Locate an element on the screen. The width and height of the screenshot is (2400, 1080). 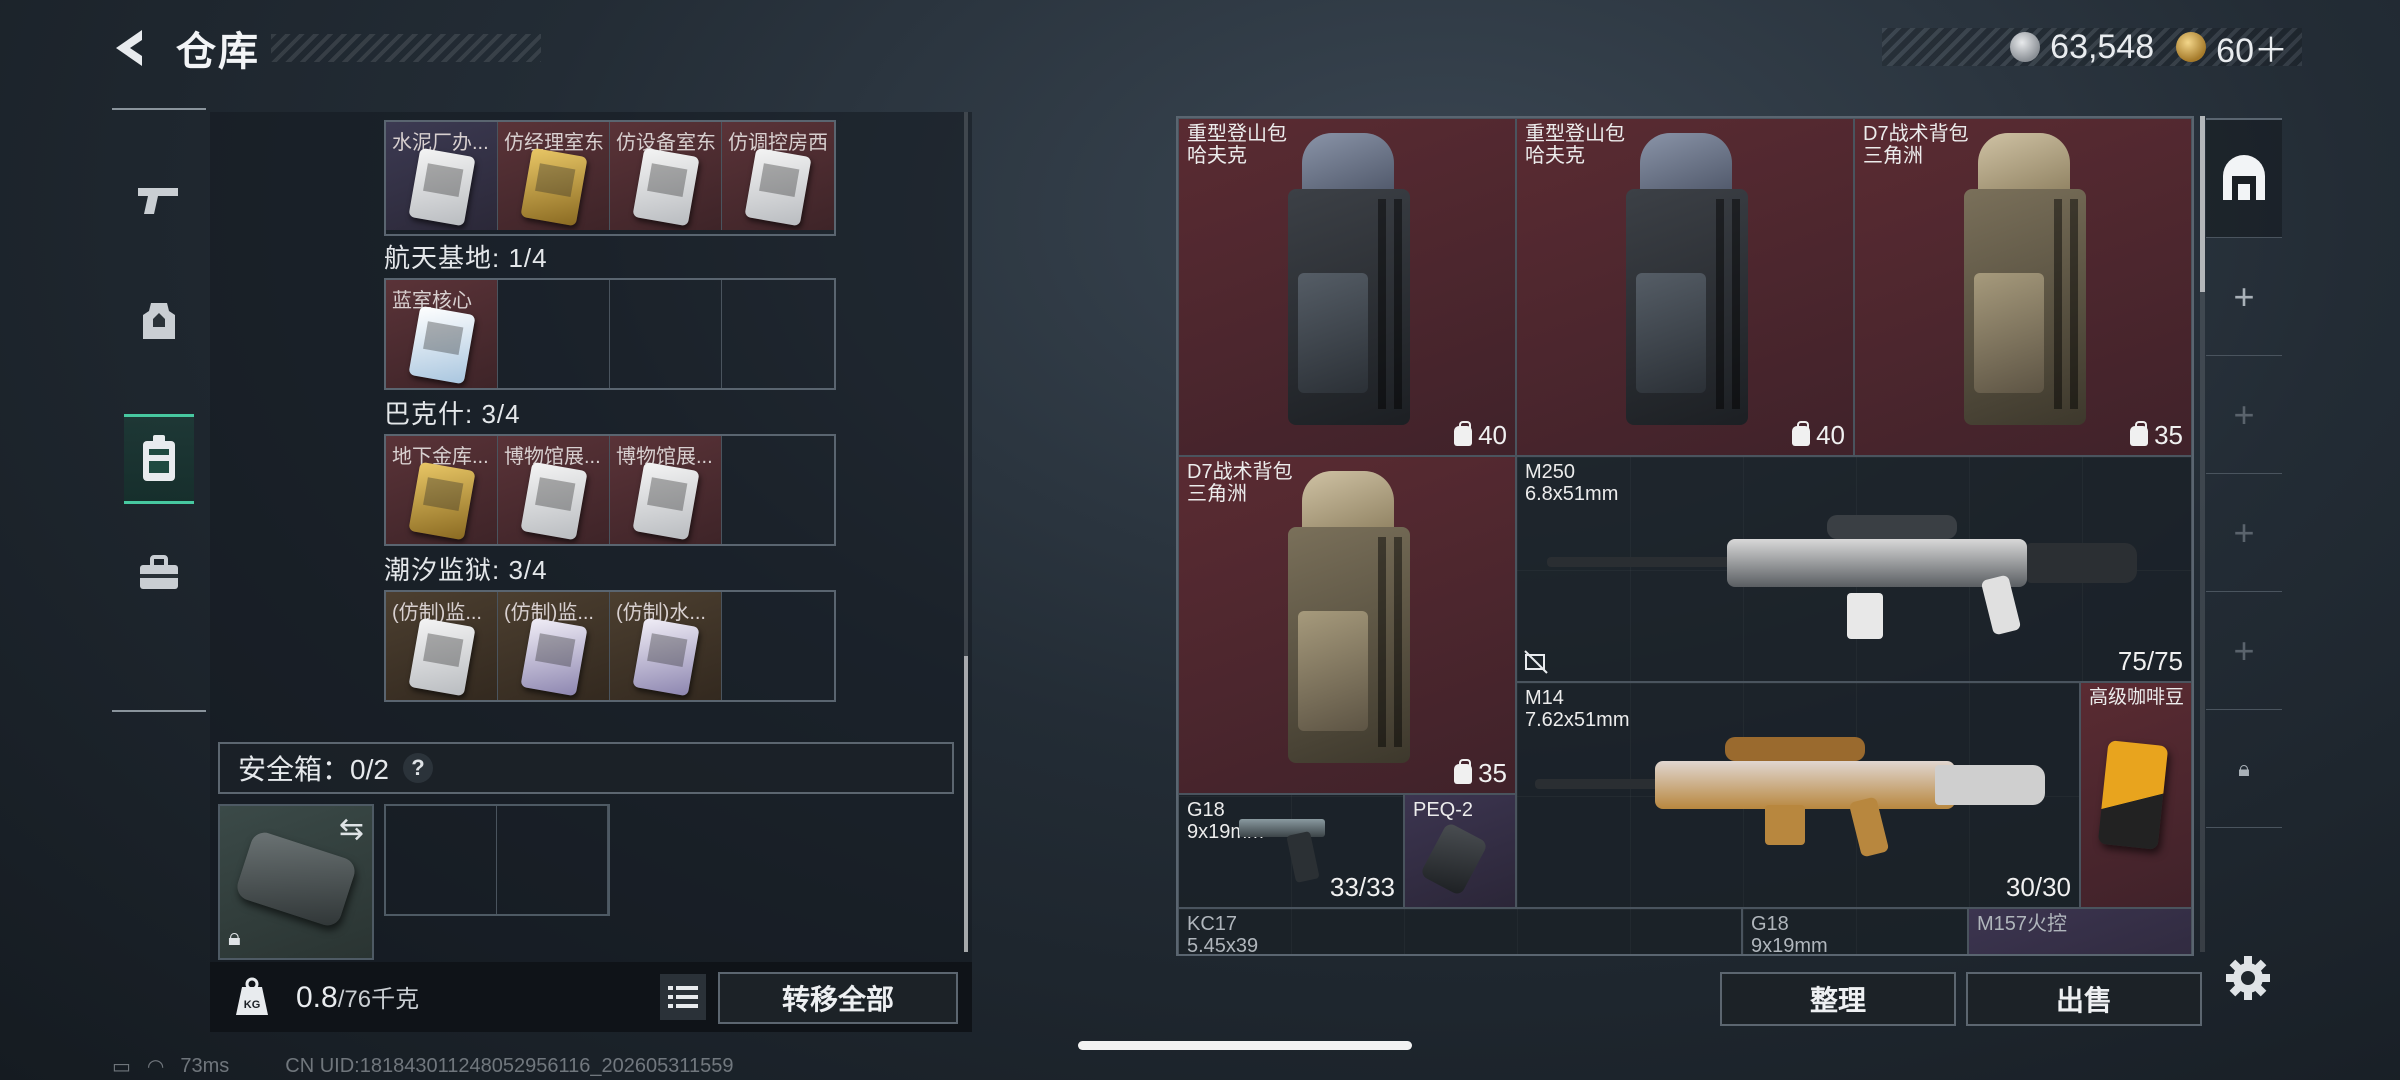
settings-button is located at coordinates (2248, 978).